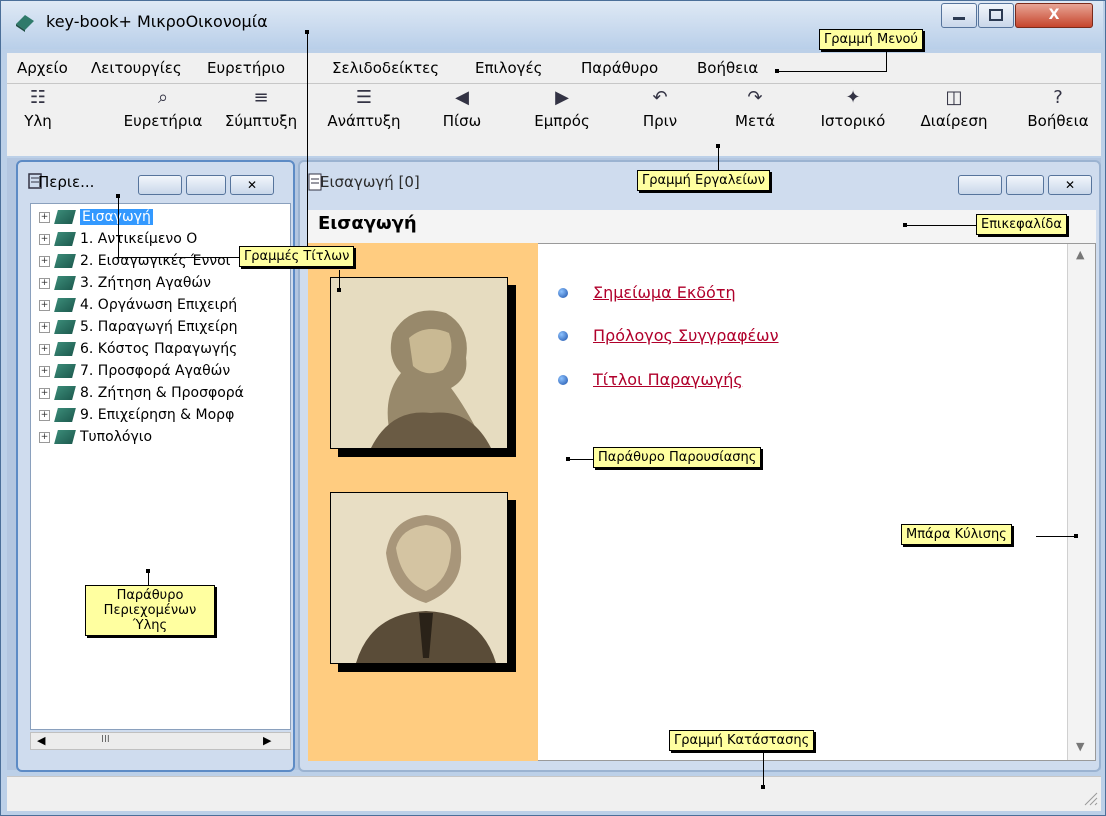 The width and height of the screenshot is (1106, 816). What do you see at coordinates (1058, 119) in the screenshot?
I see `toolbar-help-button: ? Βοήθεια` at bounding box center [1058, 119].